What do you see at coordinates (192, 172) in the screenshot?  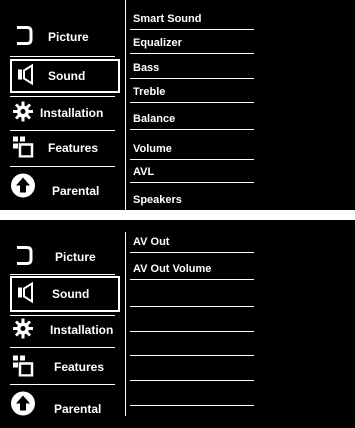 I see `submenu-item: AVL` at bounding box center [192, 172].